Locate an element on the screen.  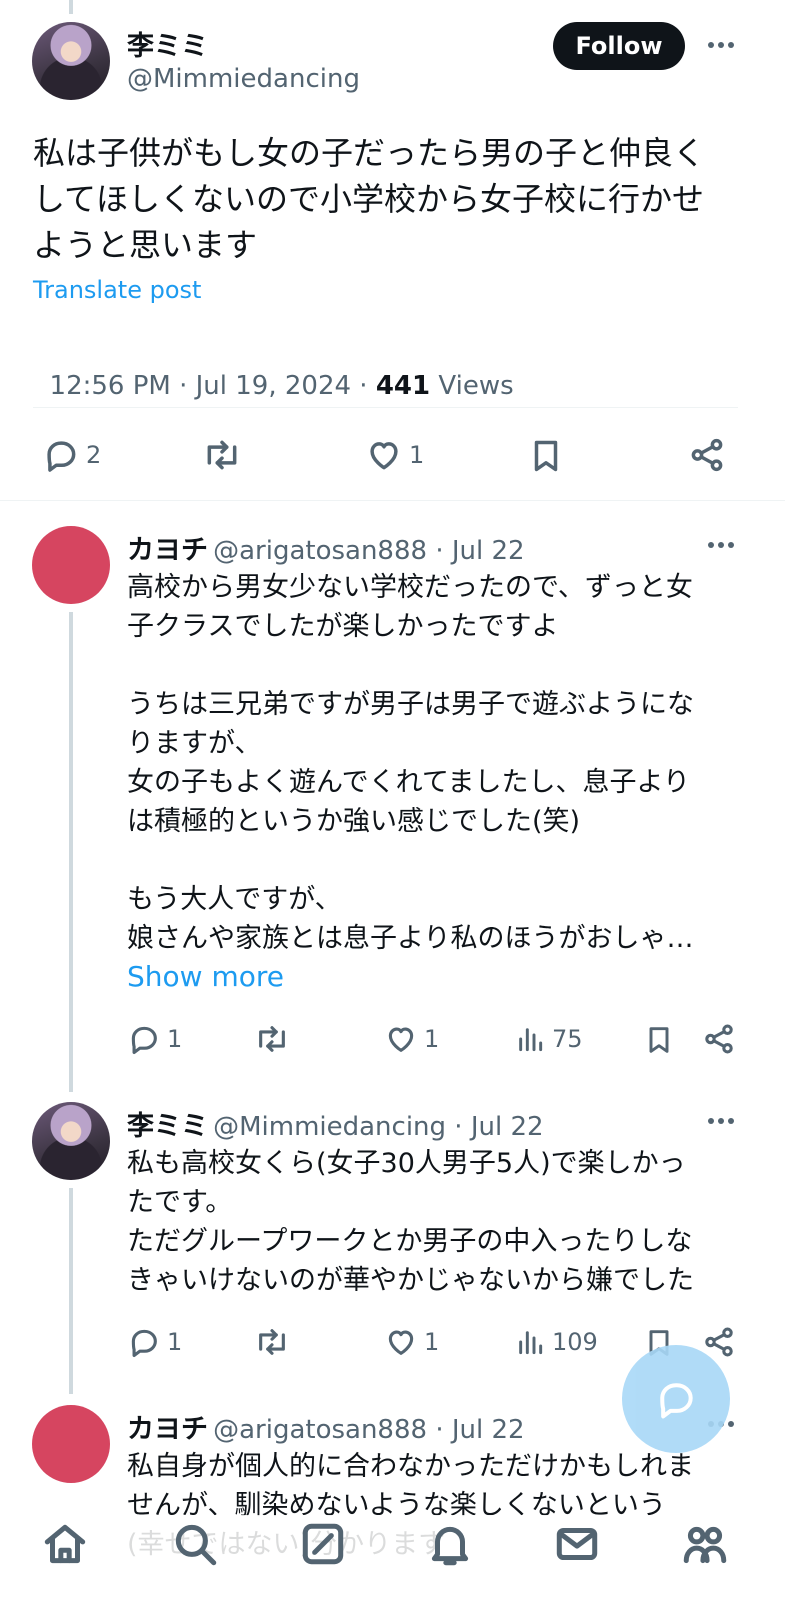
compose-button is located at coordinates (676, 1399).